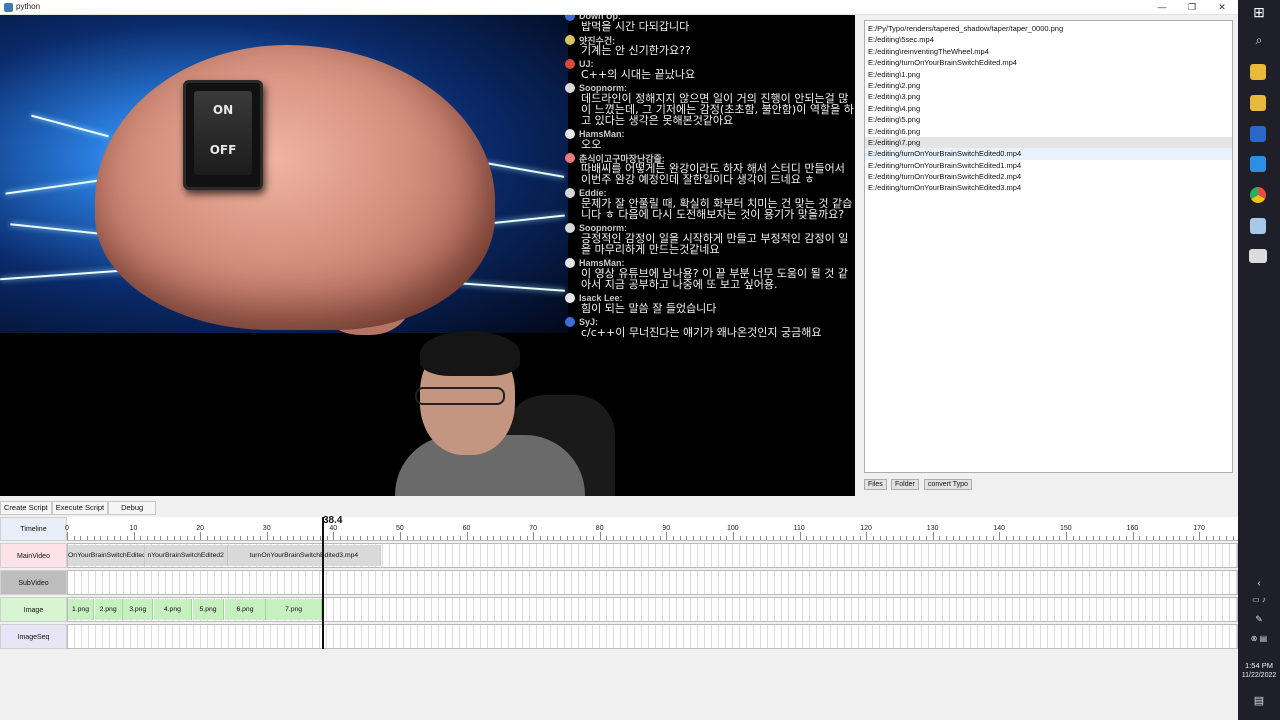 The width and height of the screenshot is (1280, 720). What do you see at coordinates (1258, 72) in the screenshot?
I see `file-explorer-icon` at bounding box center [1258, 72].